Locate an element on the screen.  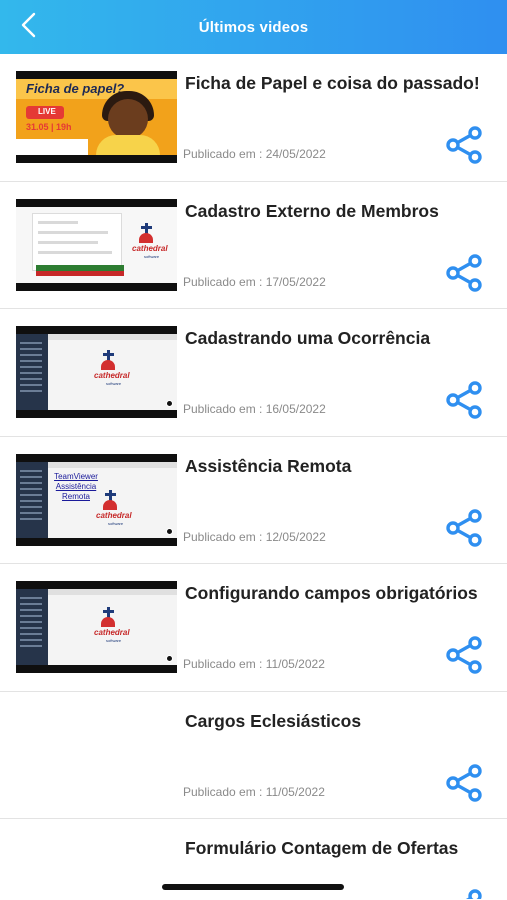
thumbnail-heading: Ficha de papel? is located at coordinates (75, 88).